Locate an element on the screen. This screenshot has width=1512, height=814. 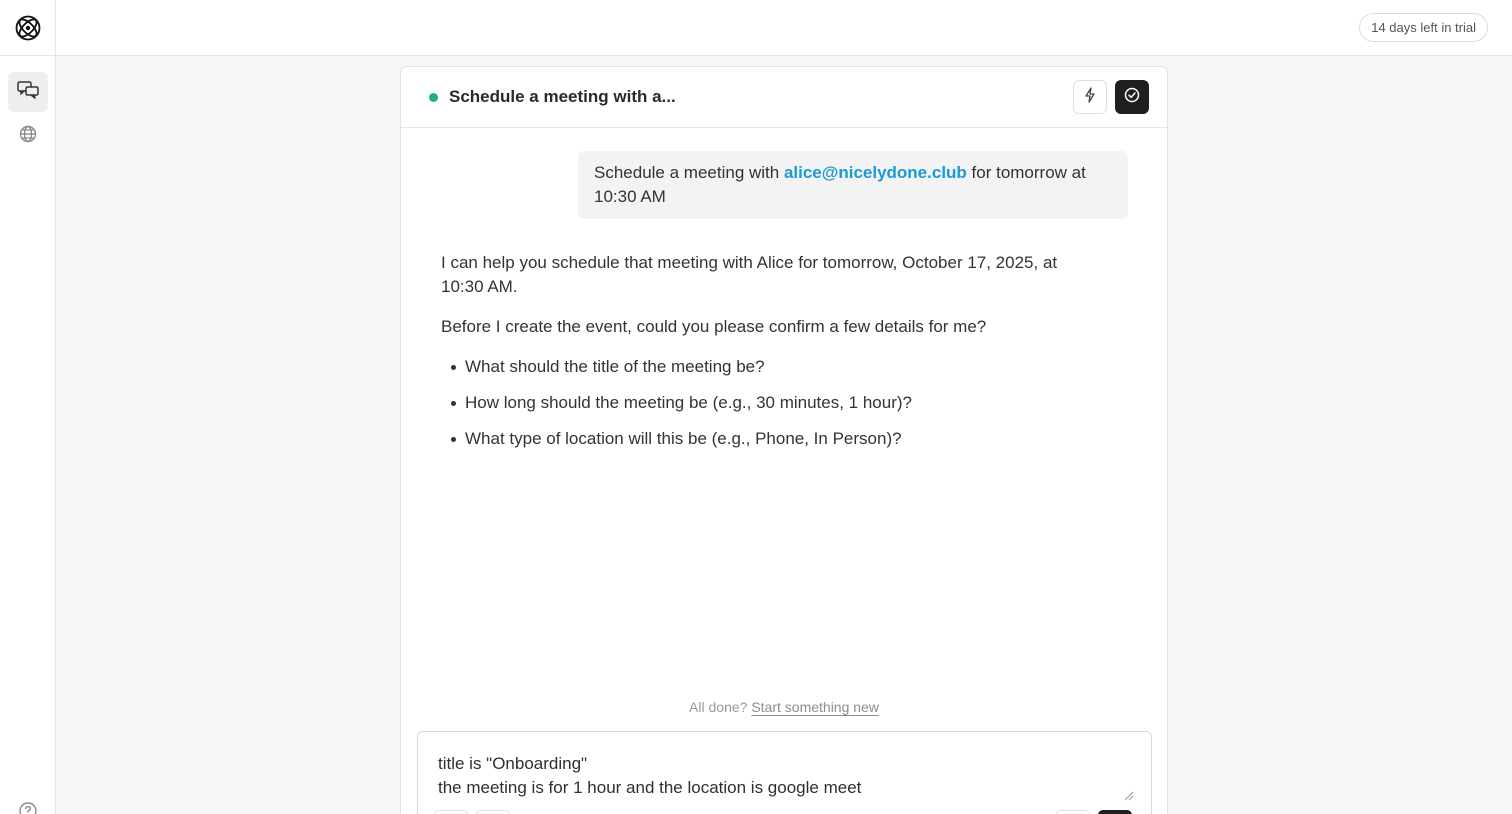
attach-button is located at coordinates (451, 812).